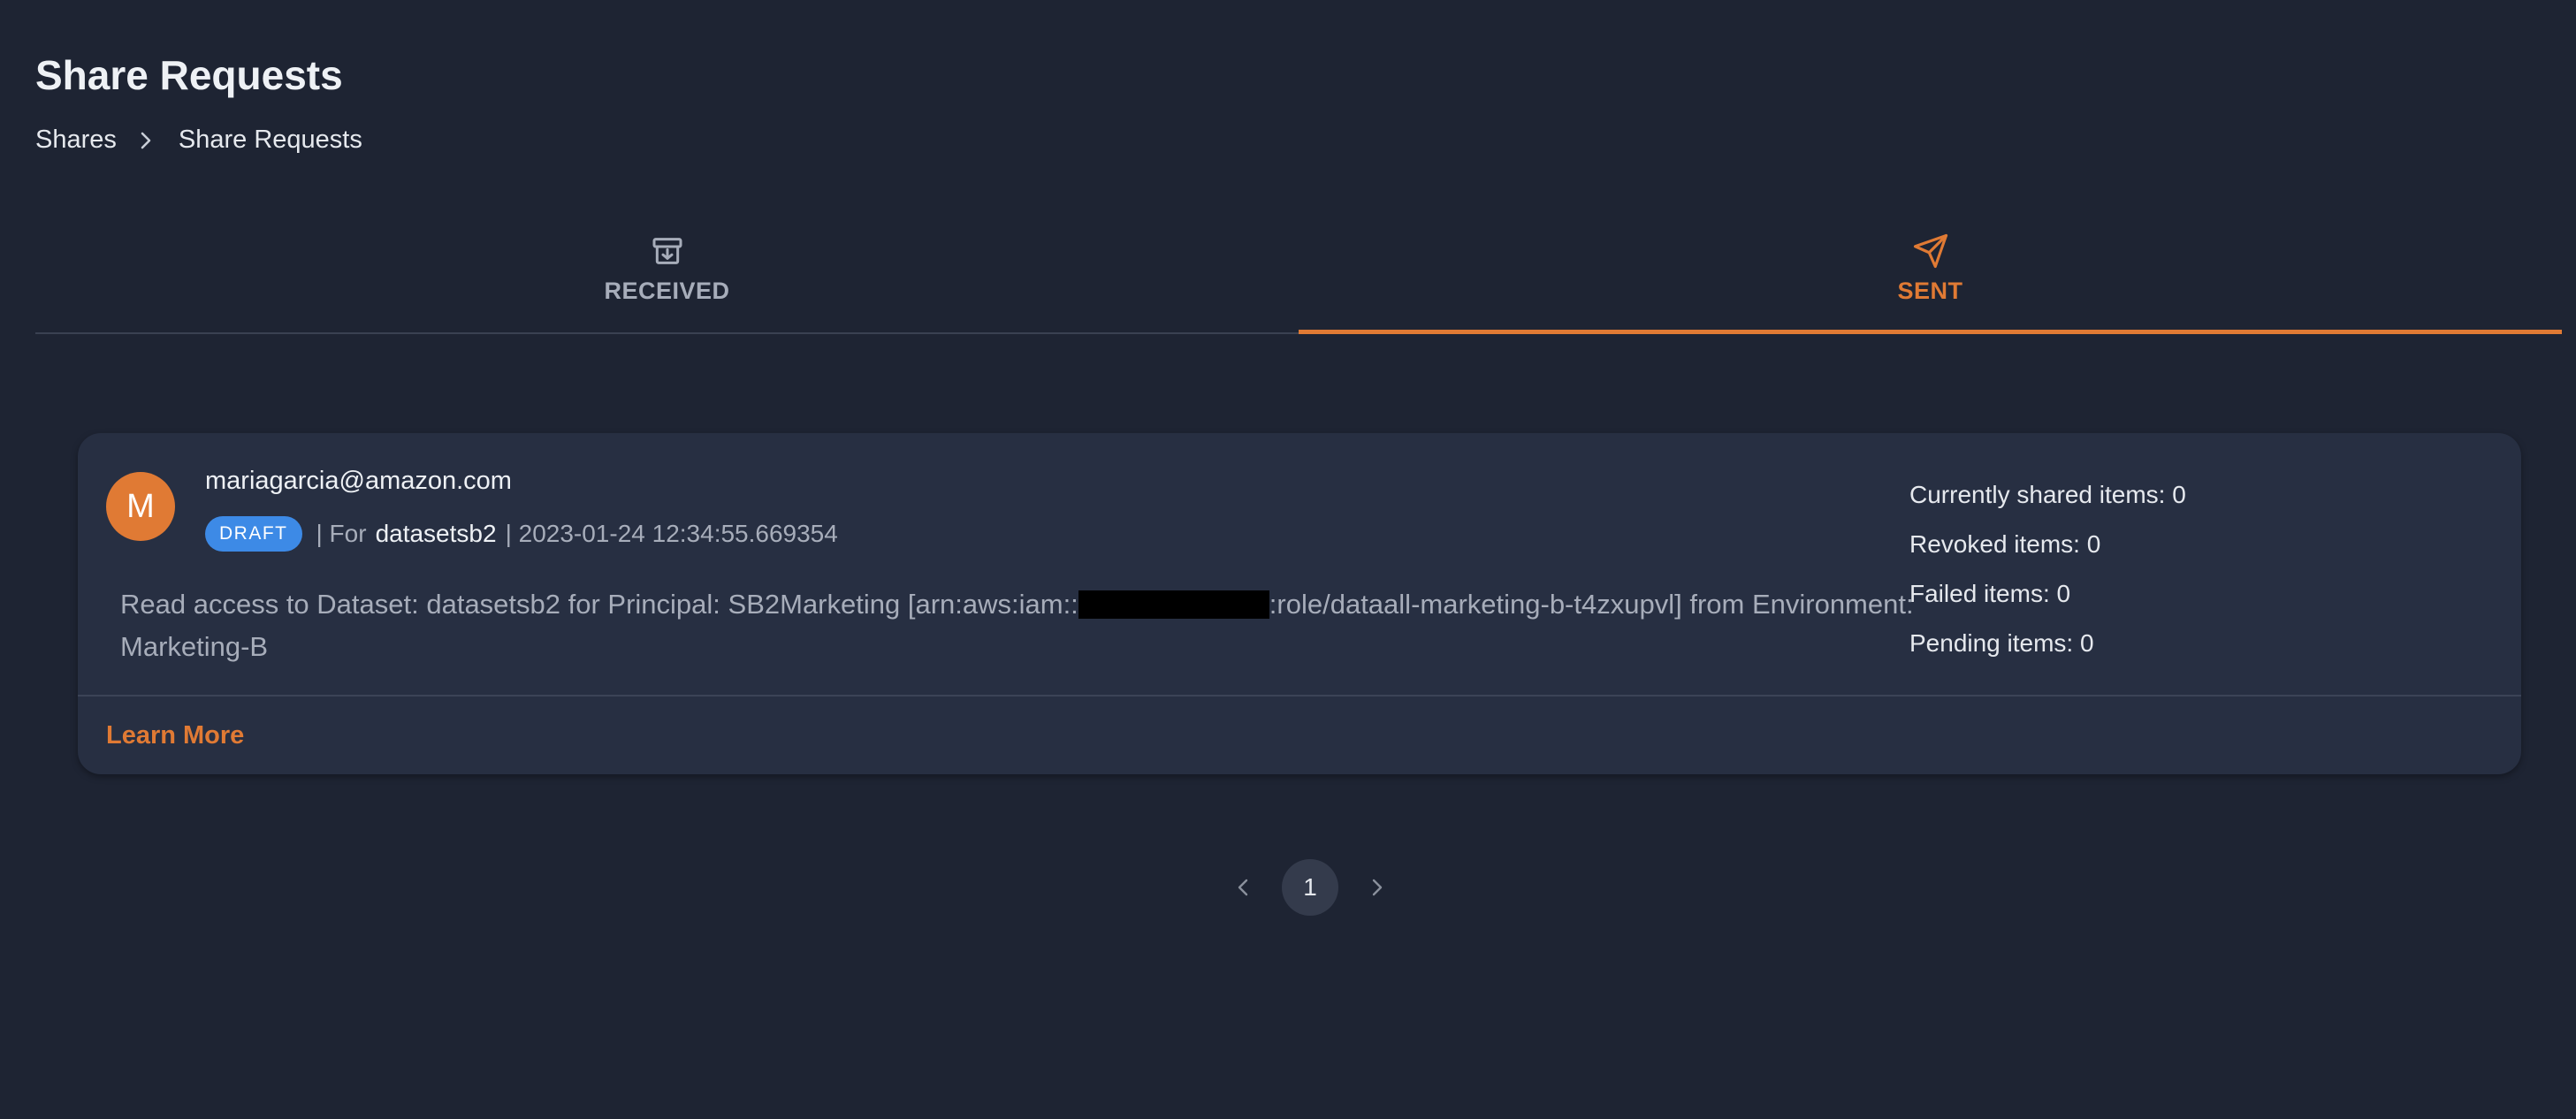  What do you see at coordinates (1990, 593) in the screenshot?
I see `stat-failed: Failed items: 0` at bounding box center [1990, 593].